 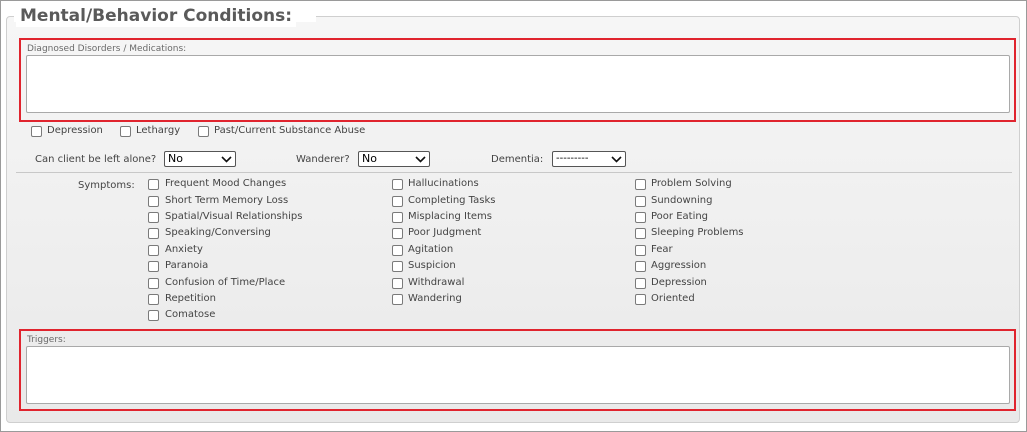 I want to click on diagnosed-textarea, so click(x=518, y=84).